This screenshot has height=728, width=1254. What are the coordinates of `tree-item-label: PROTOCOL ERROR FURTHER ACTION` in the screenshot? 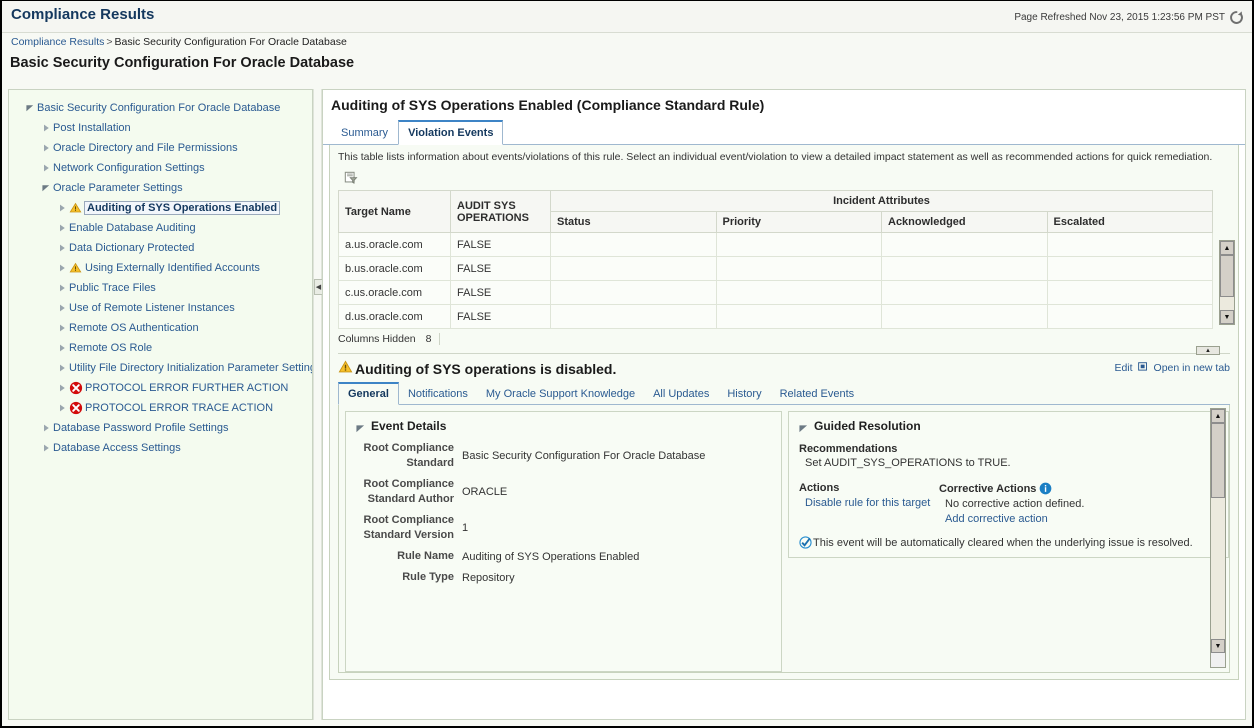 It's located at (186, 388).